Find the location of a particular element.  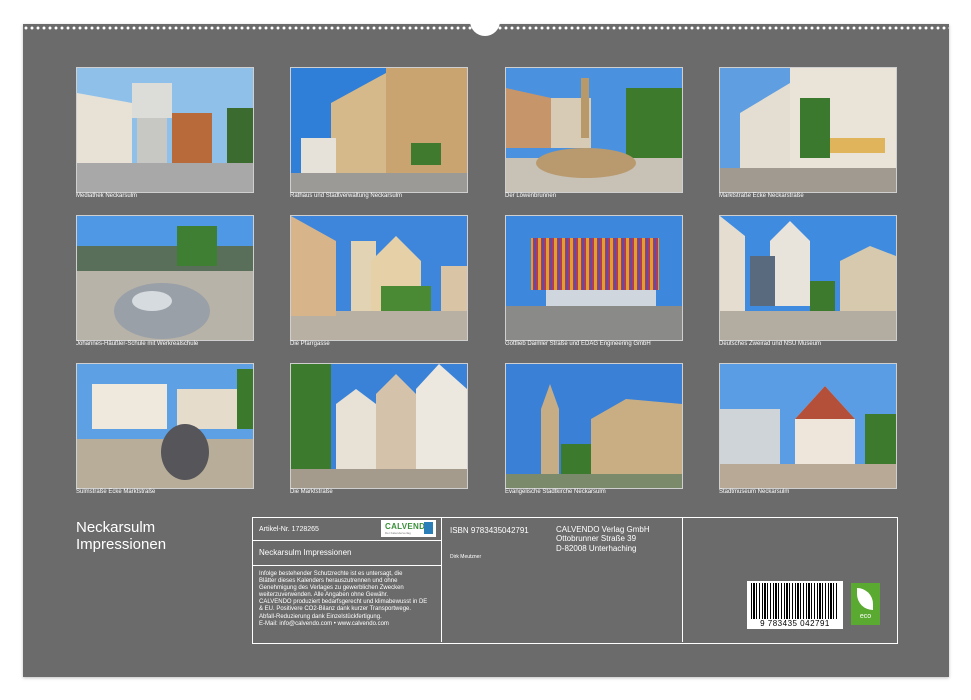

photo-caption: Mediathek Neckarsulm is located at coordinates (107, 196).